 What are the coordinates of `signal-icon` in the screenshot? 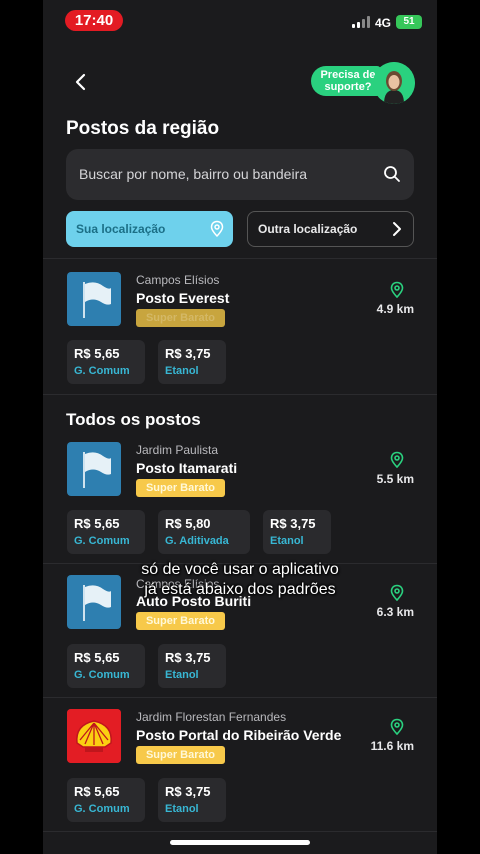 It's located at (361, 22).